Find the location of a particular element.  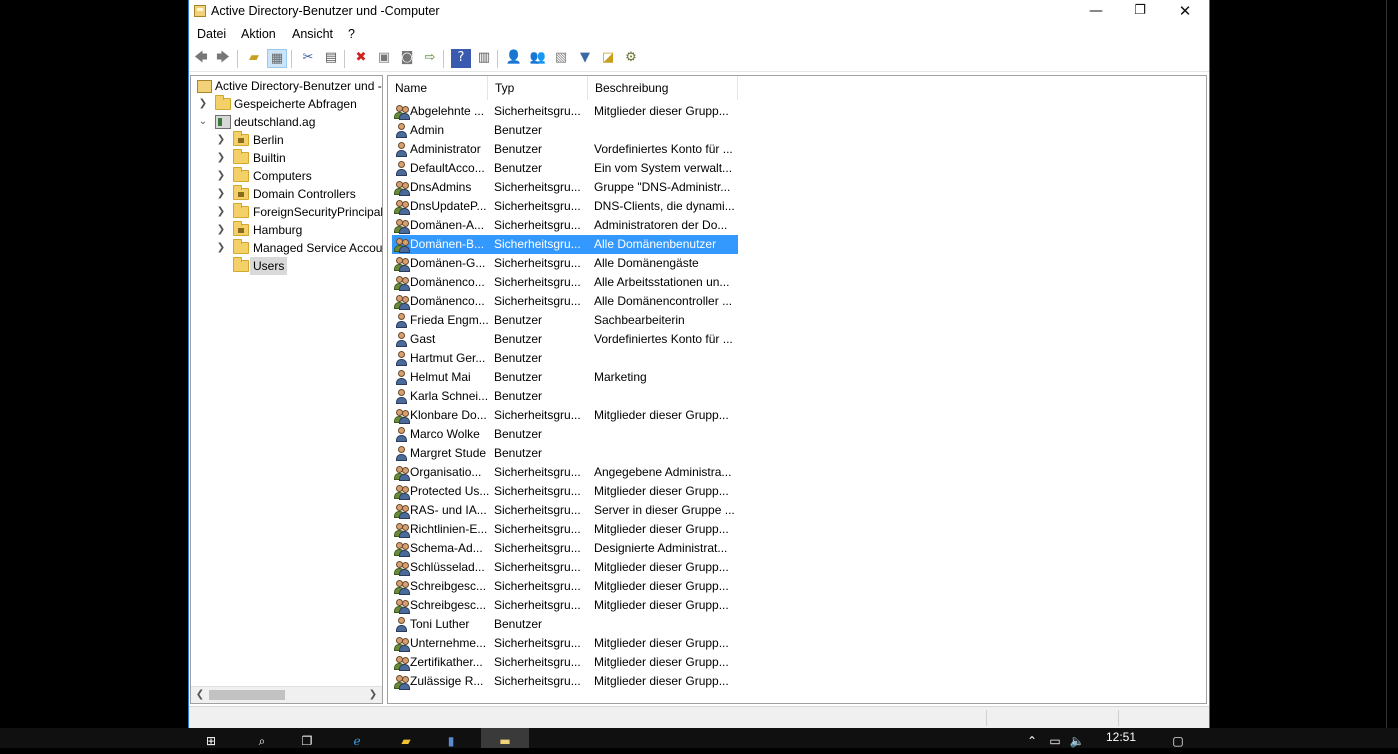

menu-ansicht: Ansicht is located at coordinates (312, 34).